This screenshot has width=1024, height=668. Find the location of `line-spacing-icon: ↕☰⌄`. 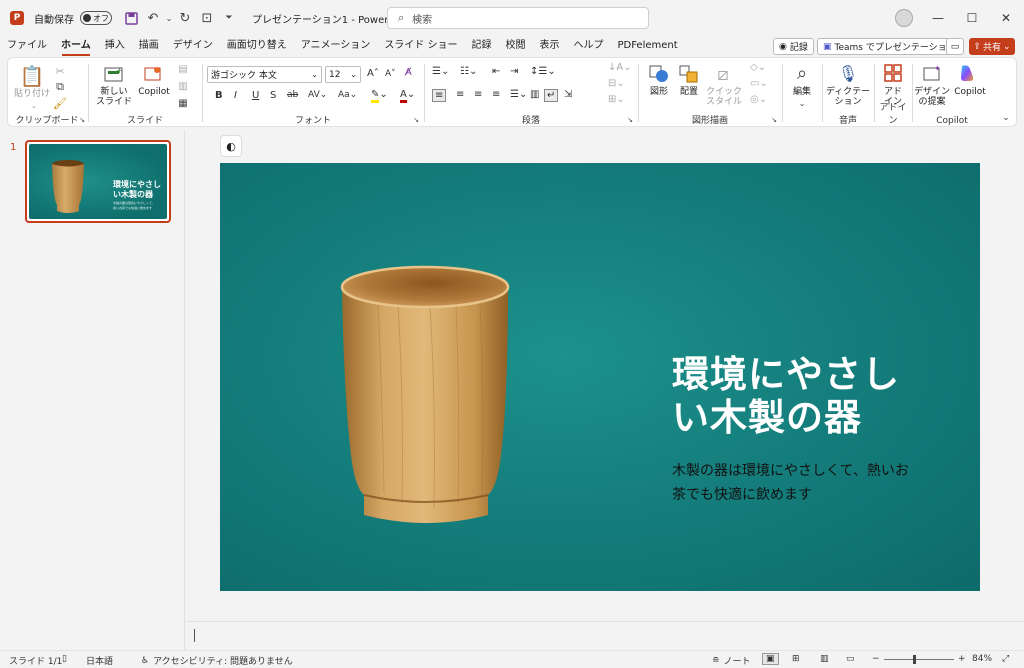

line-spacing-icon: ↕☰⌄ is located at coordinates (543, 71).